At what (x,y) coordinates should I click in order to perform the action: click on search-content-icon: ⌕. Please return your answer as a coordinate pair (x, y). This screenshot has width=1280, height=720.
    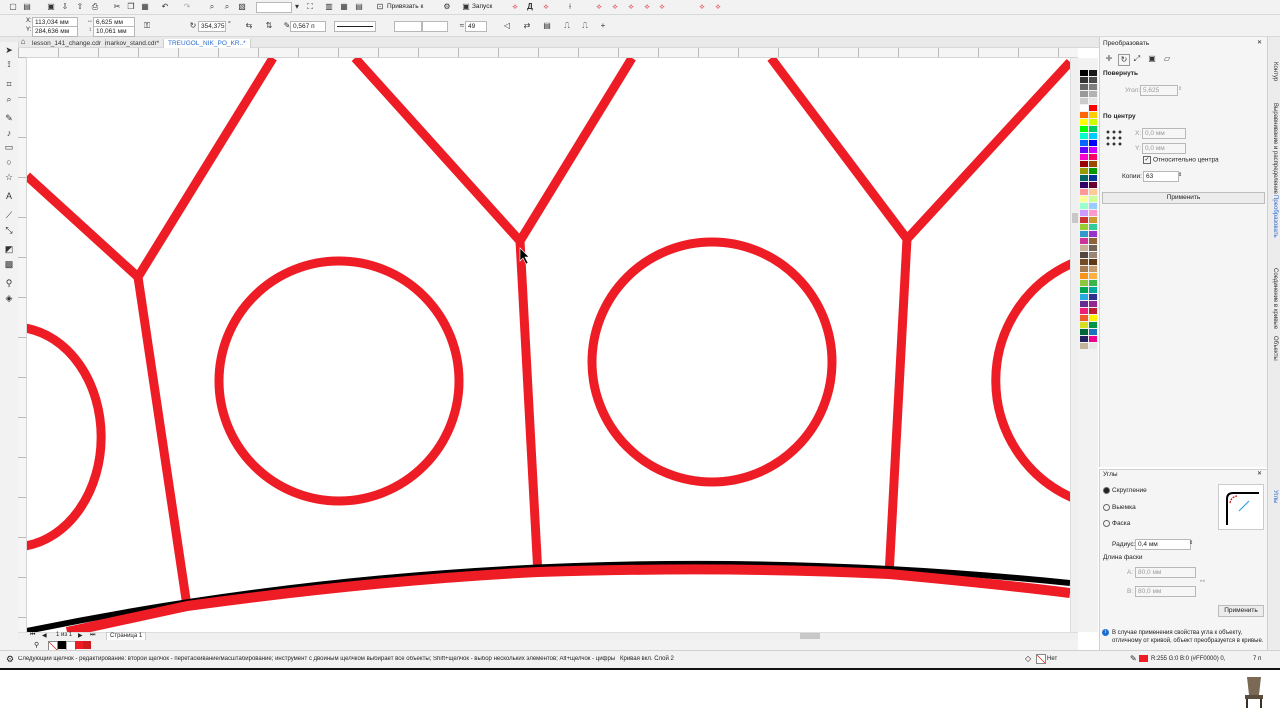
    Looking at the image, I should click on (227, 7).